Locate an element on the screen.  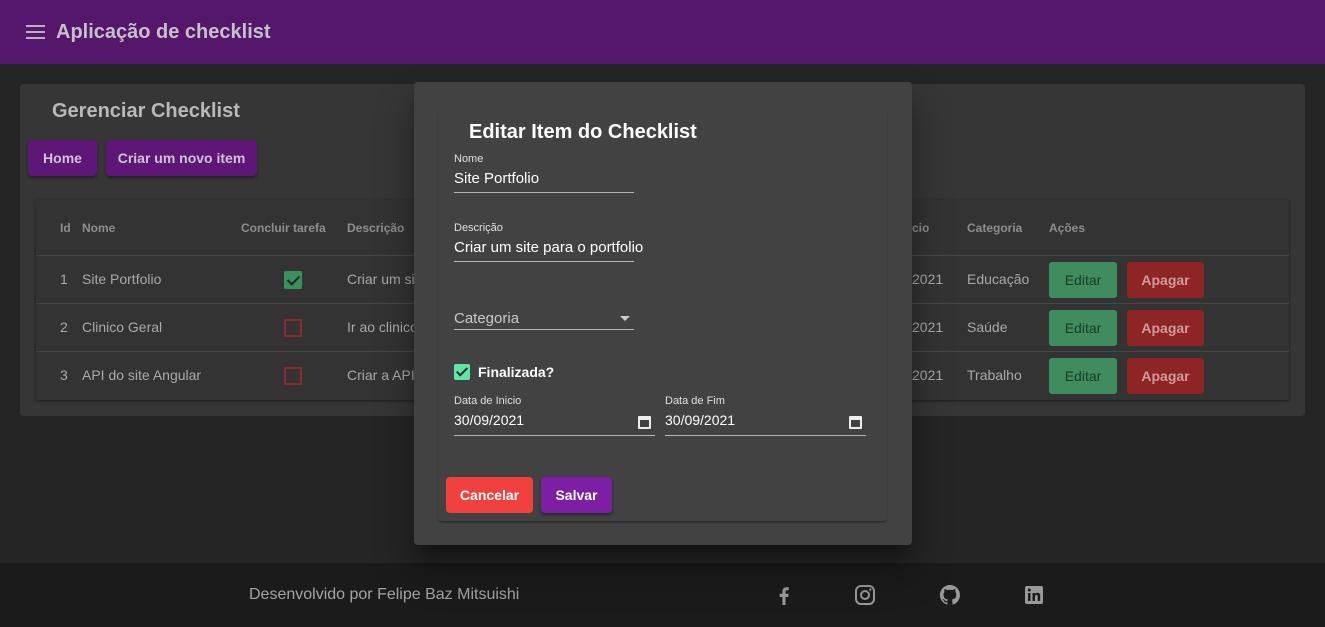
description-field: Criar um site para o portfolio is located at coordinates (548, 247).